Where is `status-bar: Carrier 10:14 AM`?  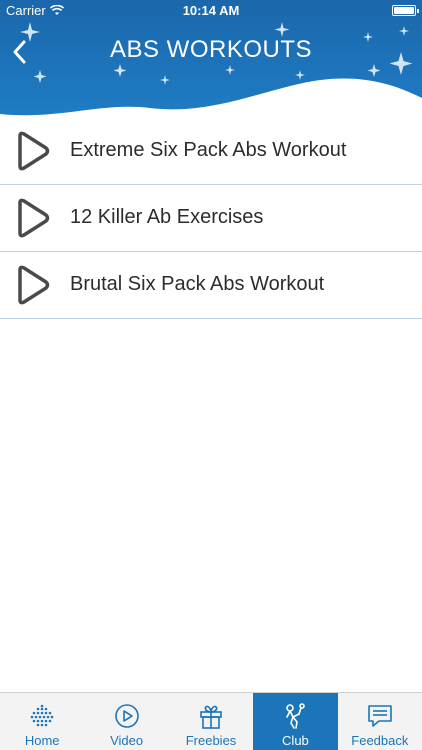
status-bar: Carrier 10:14 AM is located at coordinates (211, 11).